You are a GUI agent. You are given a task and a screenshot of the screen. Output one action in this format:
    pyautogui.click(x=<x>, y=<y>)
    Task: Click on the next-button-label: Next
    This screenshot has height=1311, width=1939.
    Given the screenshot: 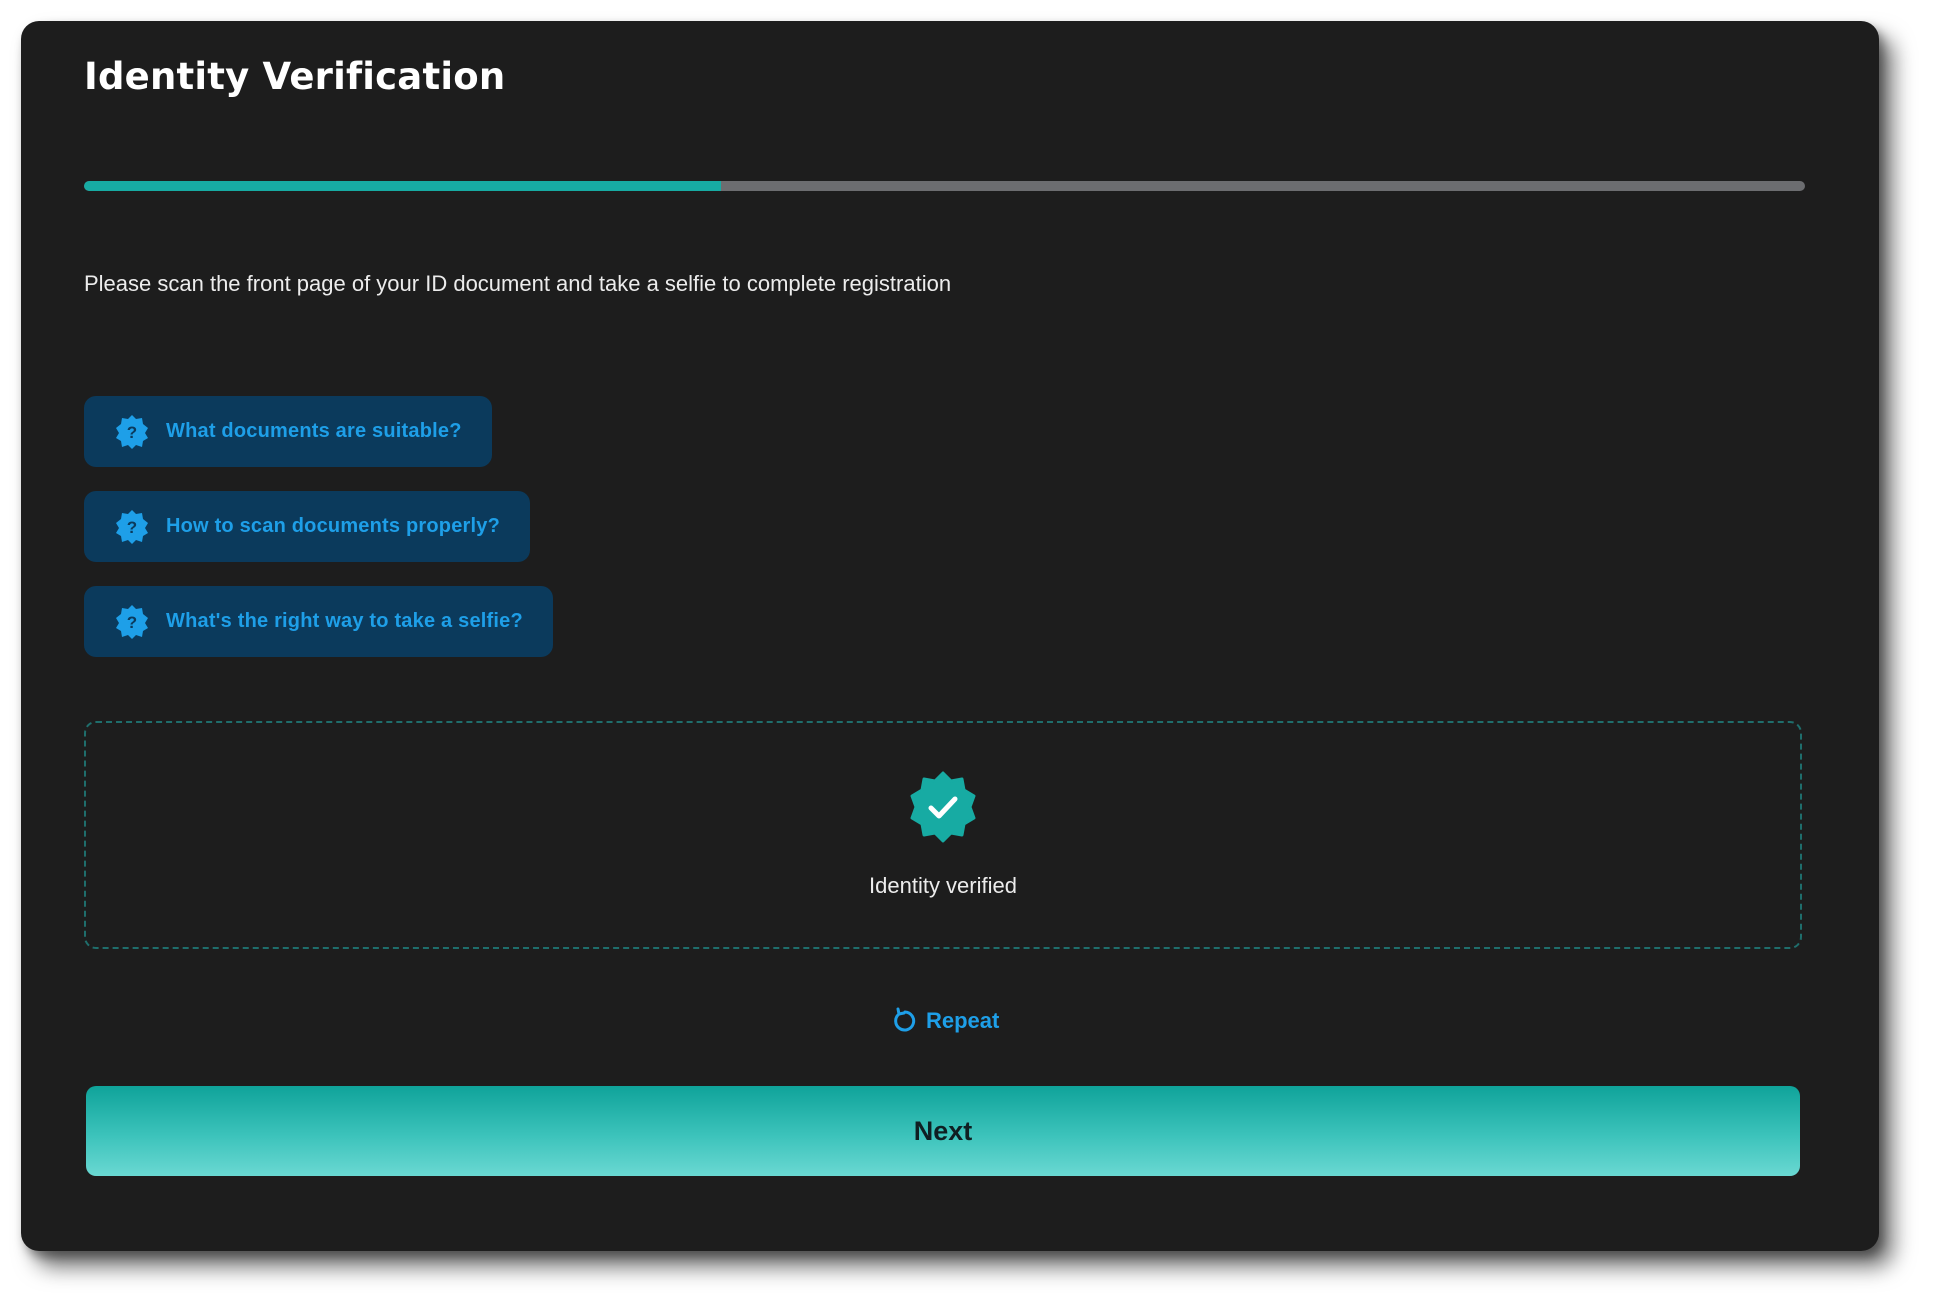 What is the action you would take?
    pyautogui.click(x=943, y=1130)
    